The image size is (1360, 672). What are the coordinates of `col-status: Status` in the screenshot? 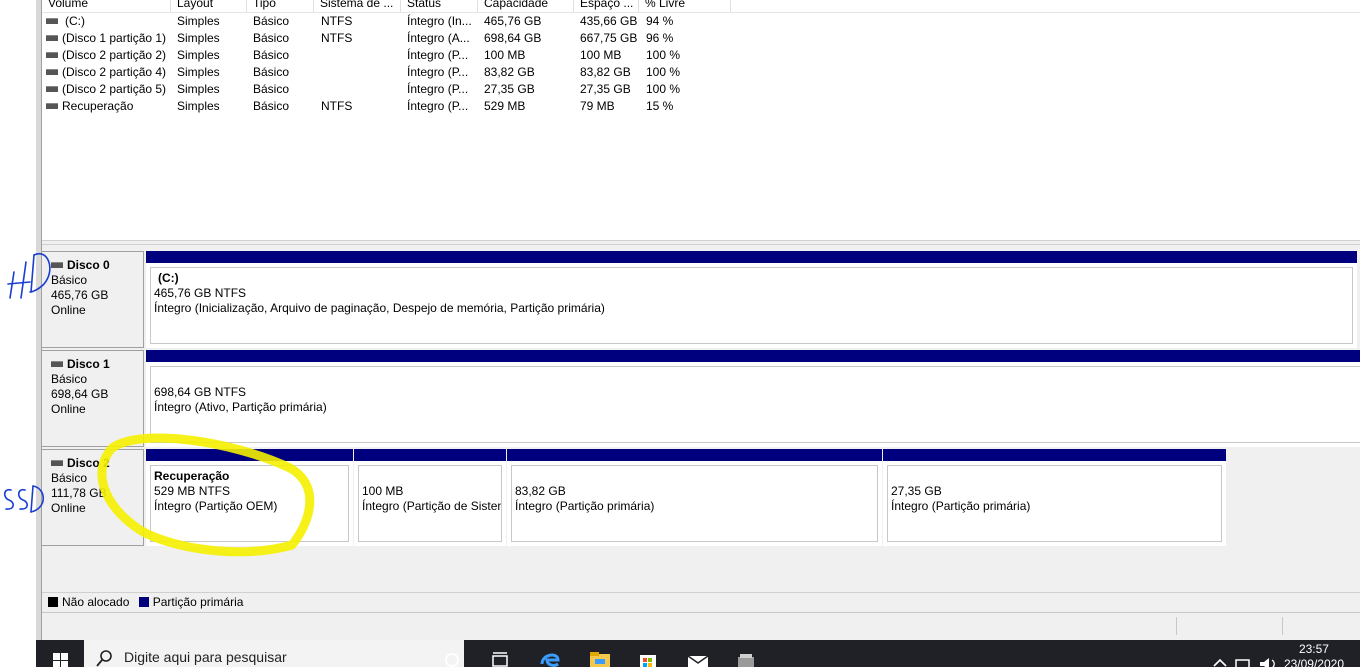 It's located at (439, 6).